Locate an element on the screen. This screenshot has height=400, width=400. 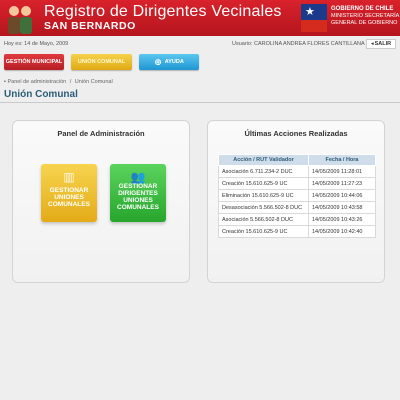
date-cell: 14/05/2009 10:43:58 is located at coordinates (342, 207).